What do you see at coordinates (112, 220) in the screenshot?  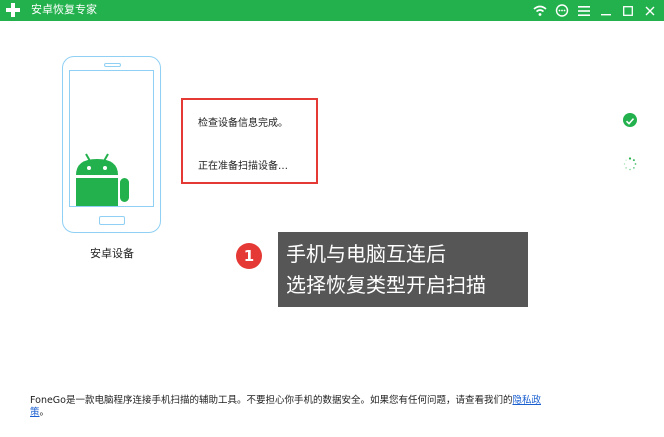 I see `phone-home-button` at bounding box center [112, 220].